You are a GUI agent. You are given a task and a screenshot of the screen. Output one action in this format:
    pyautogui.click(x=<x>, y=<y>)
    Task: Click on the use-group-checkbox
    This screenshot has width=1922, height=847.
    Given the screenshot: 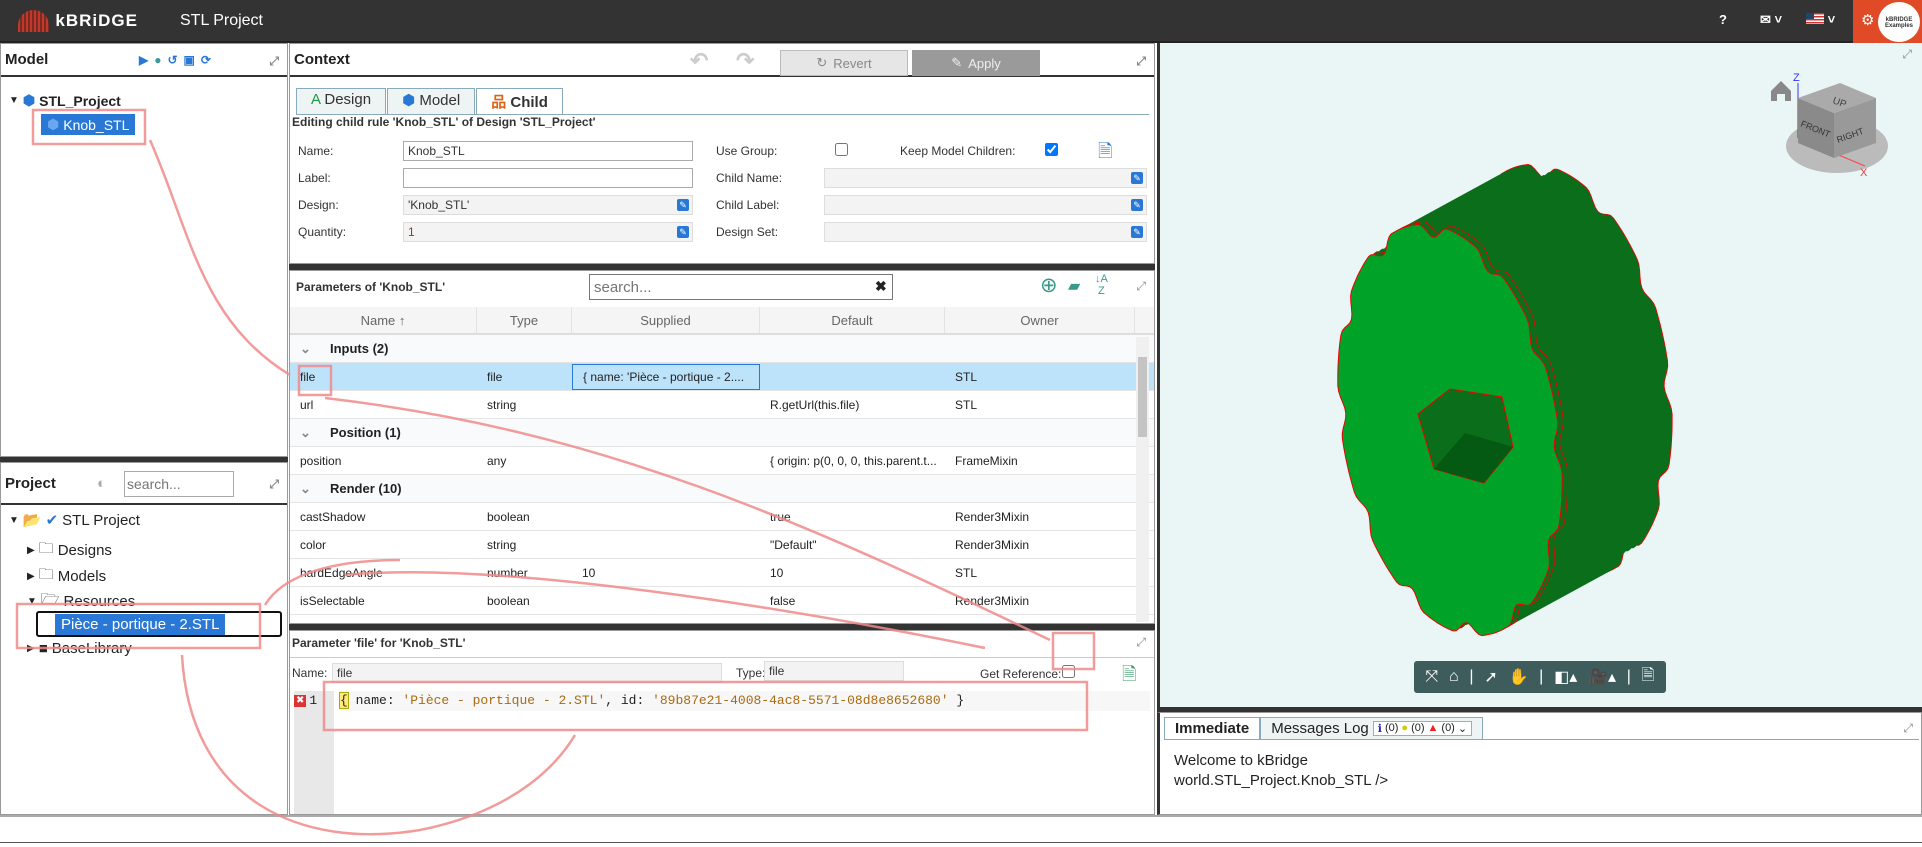 What is the action you would take?
    pyautogui.click(x=841, y=149)
    